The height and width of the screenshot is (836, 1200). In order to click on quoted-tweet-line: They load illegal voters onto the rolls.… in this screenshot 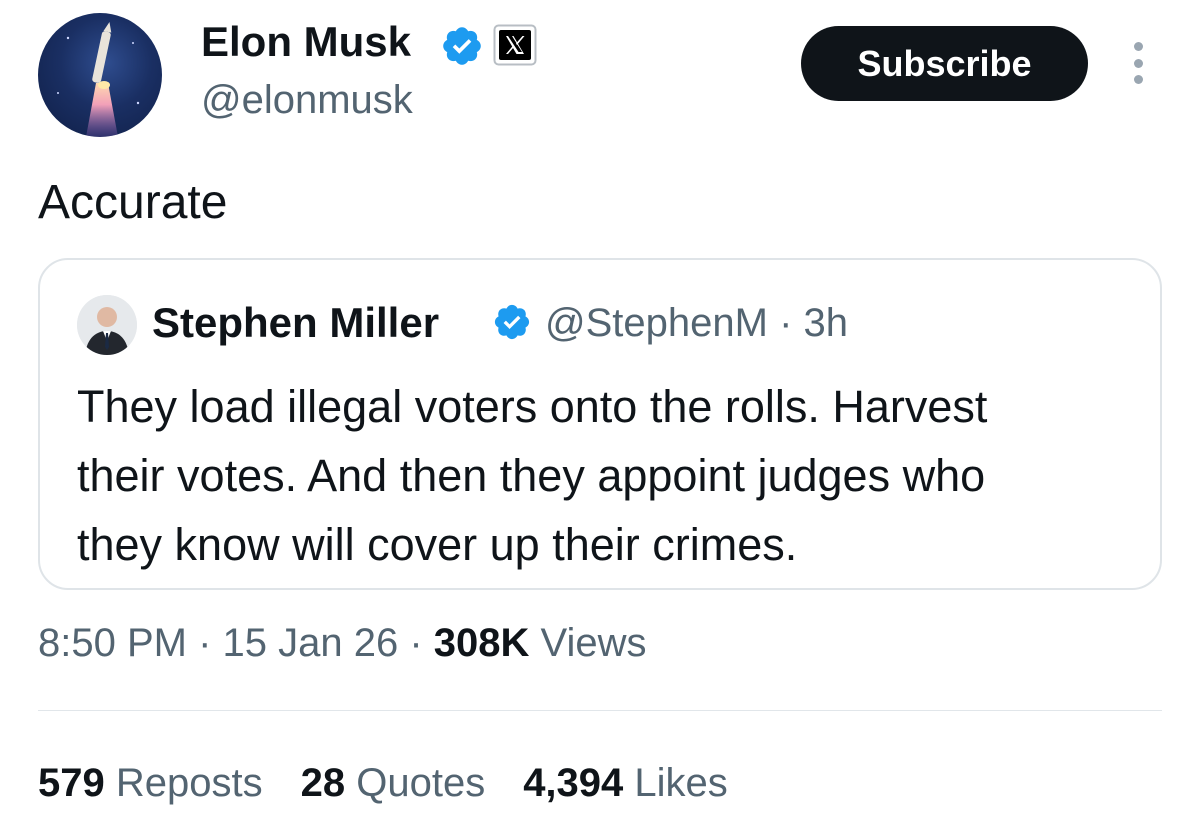, I will do `click(532, 406)`.